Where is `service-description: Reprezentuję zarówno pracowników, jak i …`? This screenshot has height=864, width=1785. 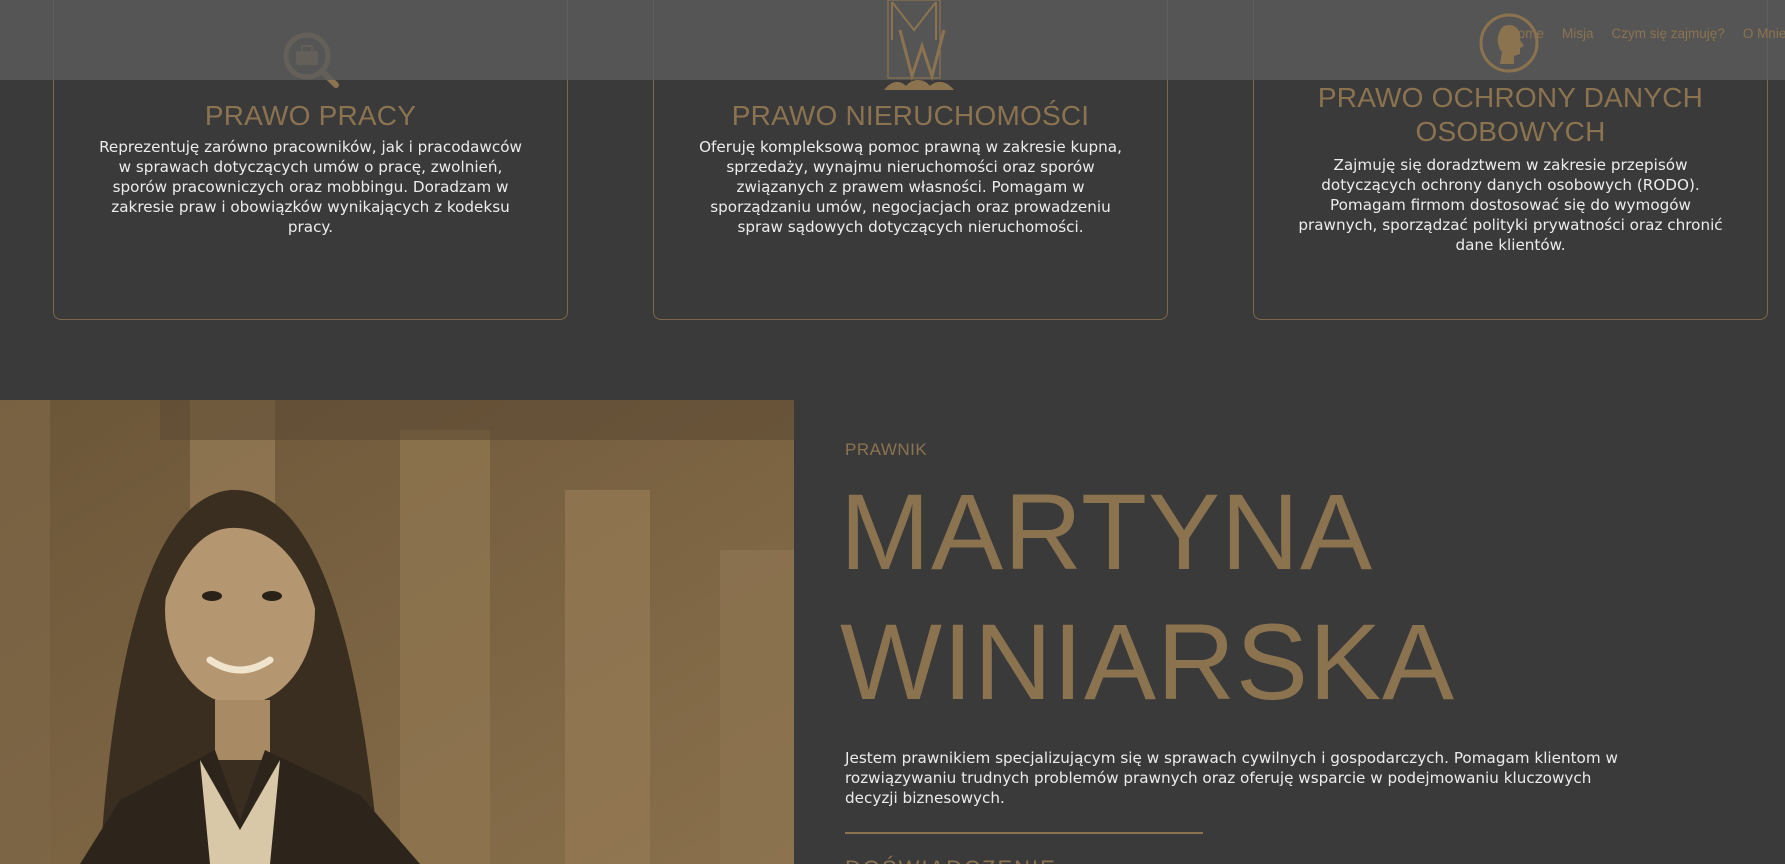
service-description: Reprezentuję zarówno pracowników, jak i … is located at coordinates (310, 187).